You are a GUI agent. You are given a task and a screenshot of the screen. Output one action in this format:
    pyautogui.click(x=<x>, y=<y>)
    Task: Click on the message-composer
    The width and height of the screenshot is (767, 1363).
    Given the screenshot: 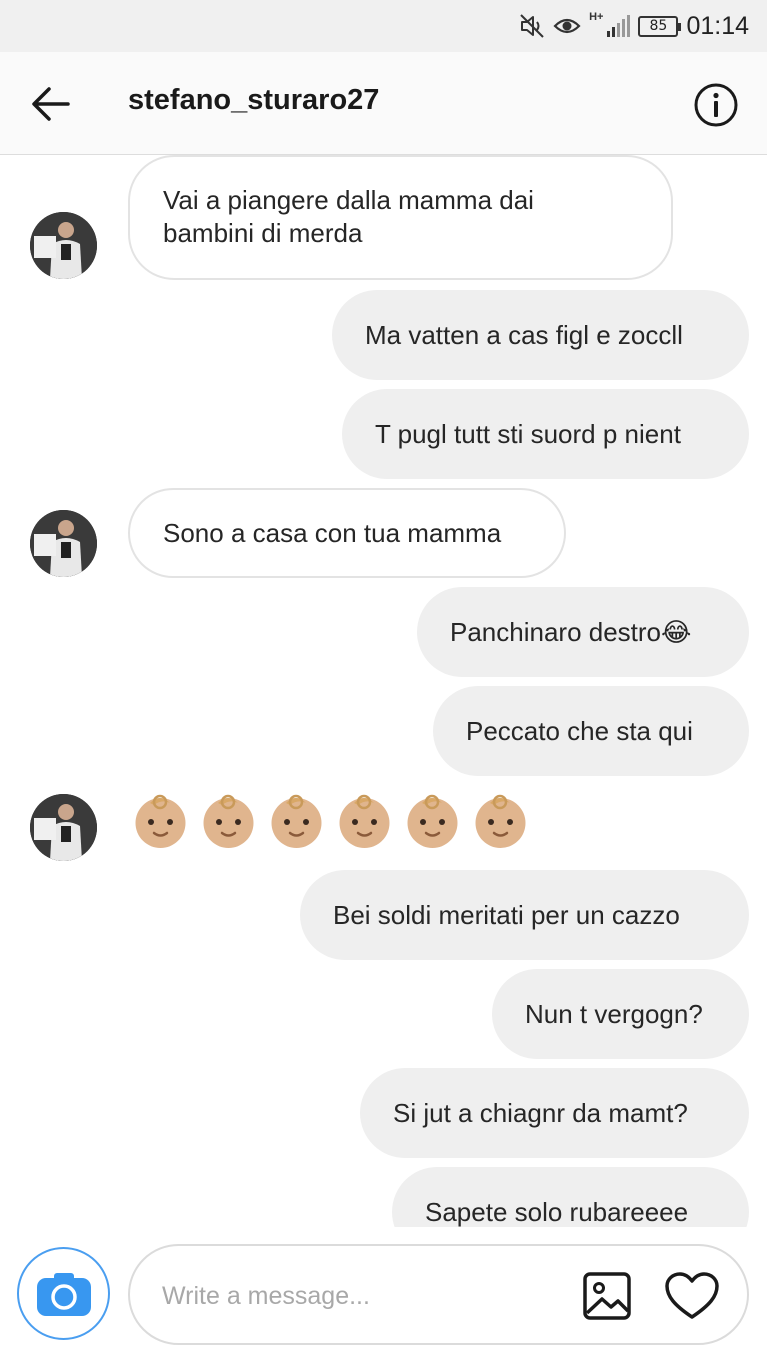 What is the action you would take?
    pyautogui.click(x=383, y=1295)
    